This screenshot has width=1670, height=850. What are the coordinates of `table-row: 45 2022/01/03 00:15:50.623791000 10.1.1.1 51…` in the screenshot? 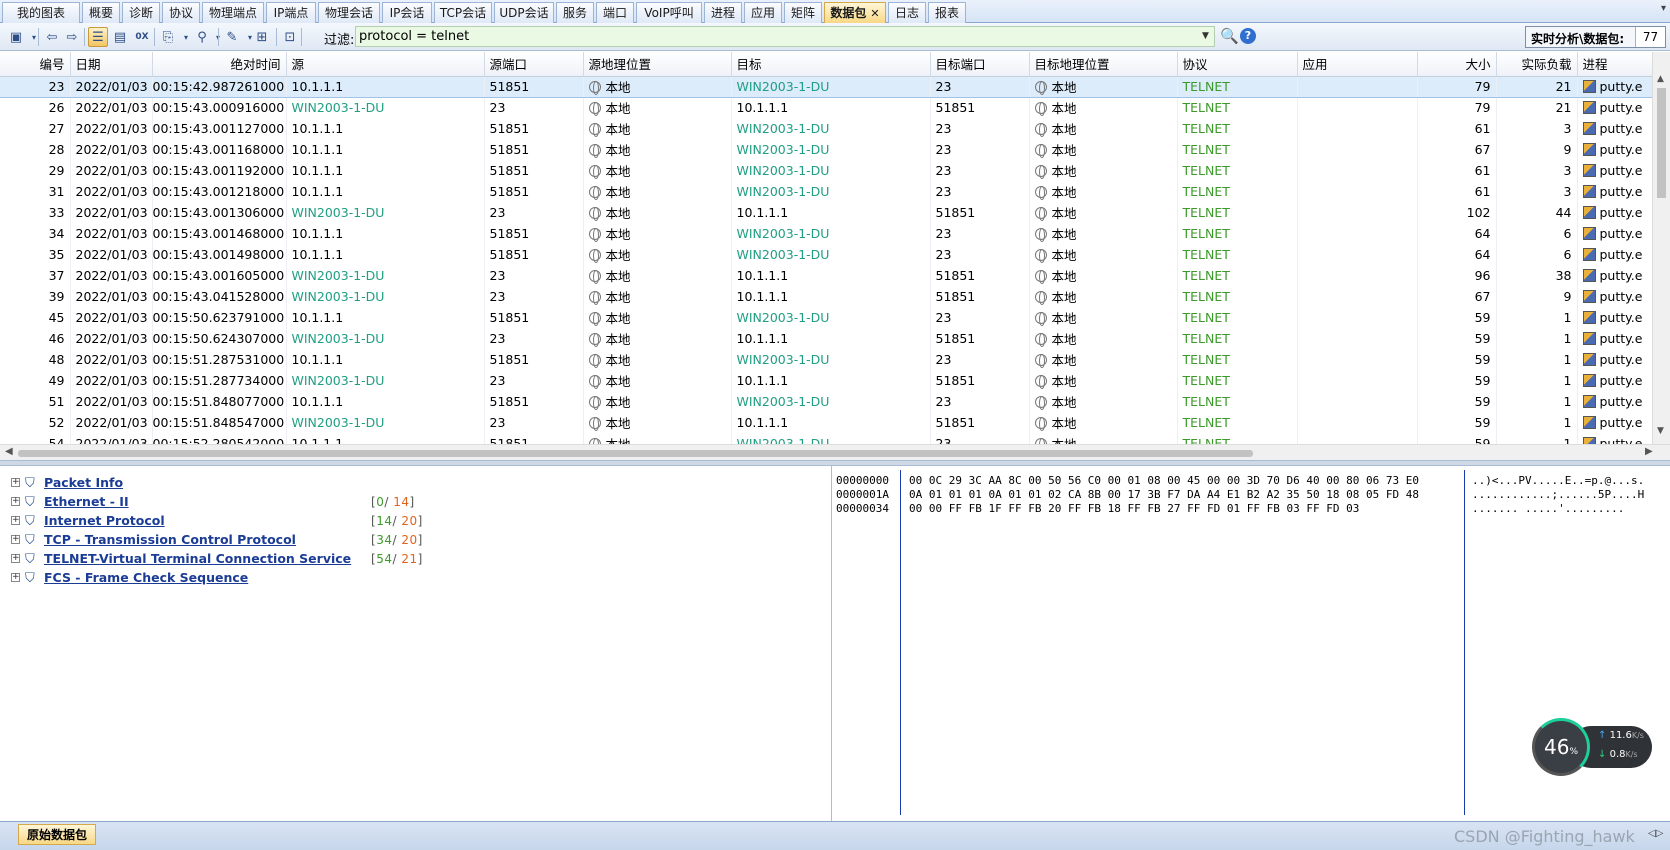 It's located at (827, 317).